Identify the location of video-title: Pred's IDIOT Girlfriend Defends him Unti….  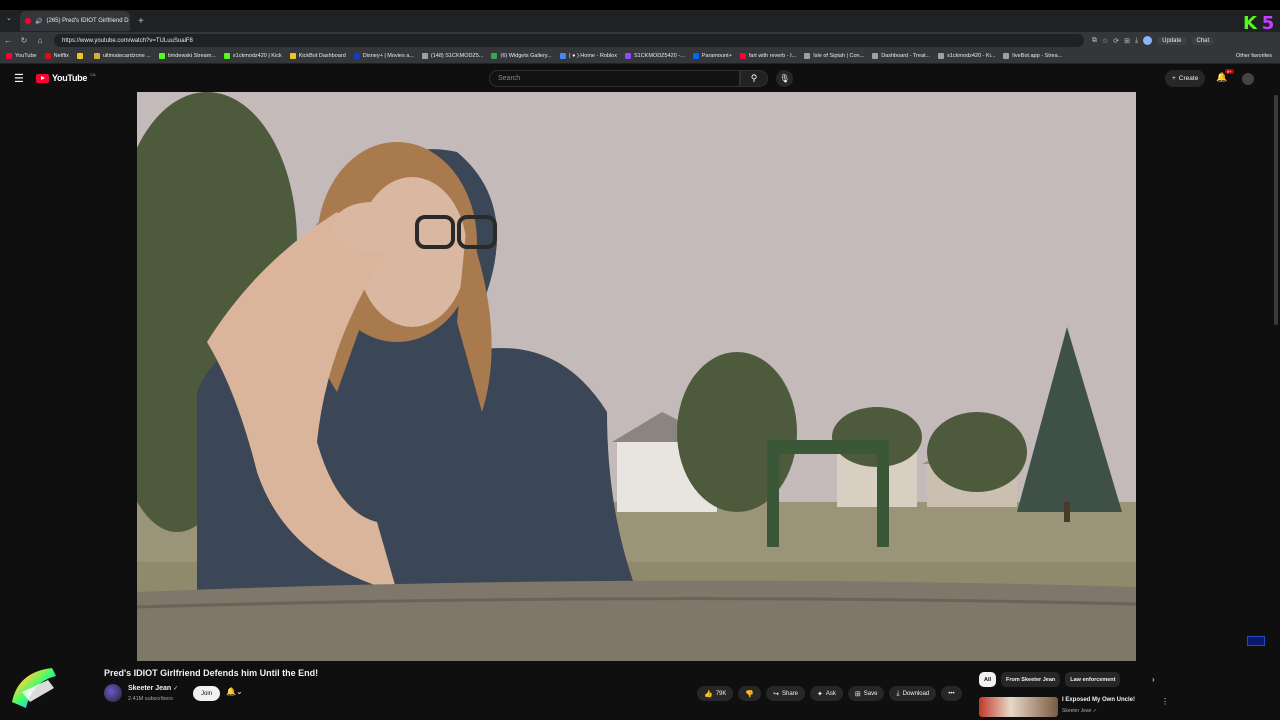
(211, 673).